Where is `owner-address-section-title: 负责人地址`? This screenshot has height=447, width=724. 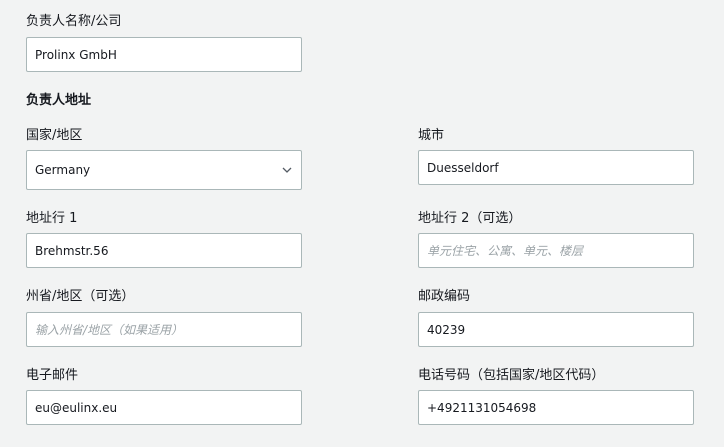
owner-address-section-title: 负责人地址 is located at coordinates (59, 100).